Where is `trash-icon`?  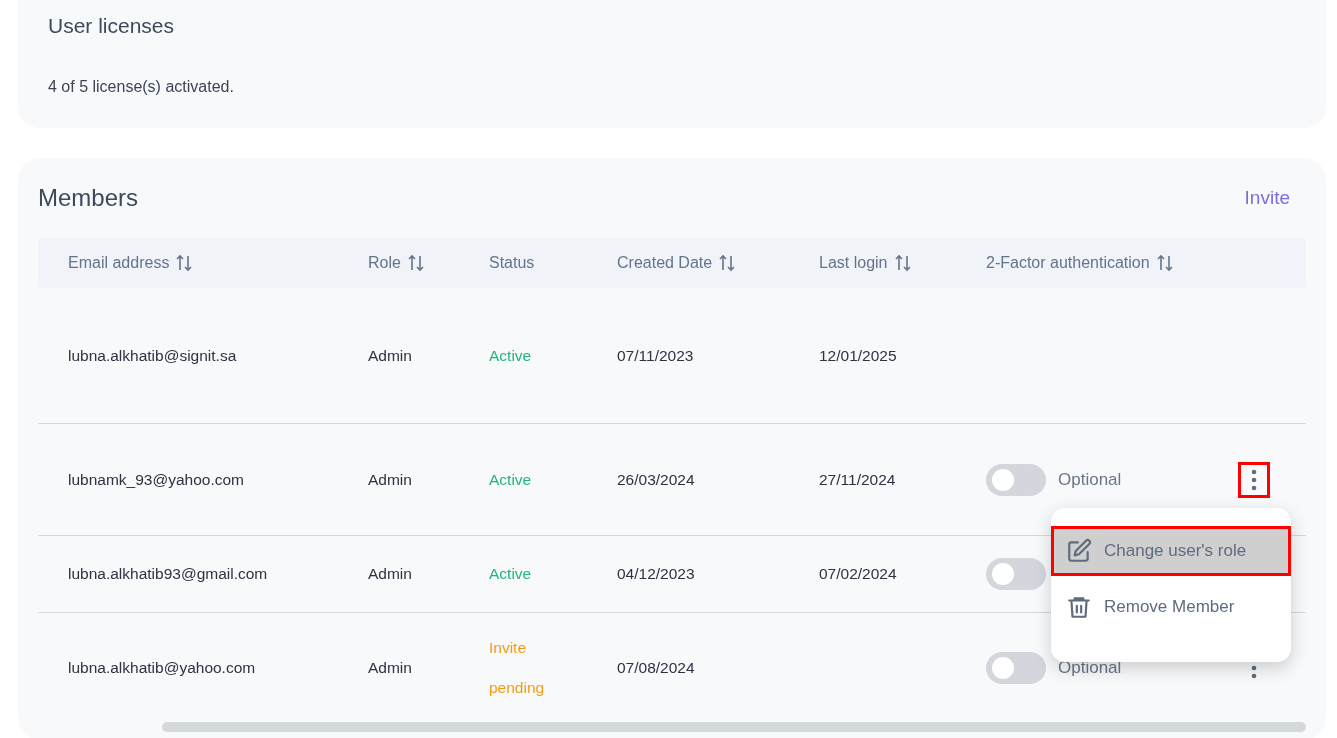
trash-icon is located at coordinates (1079, 607).